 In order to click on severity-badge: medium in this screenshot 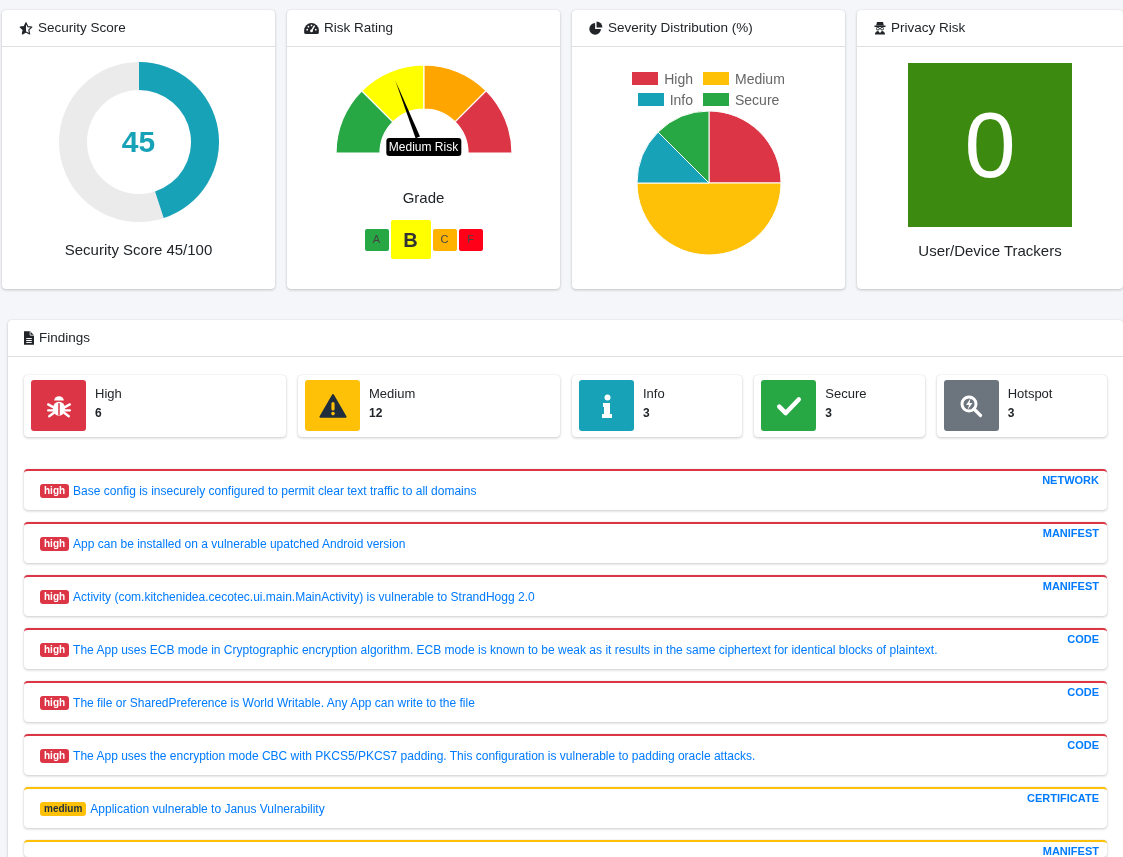, I will do `click(63, 809)`.